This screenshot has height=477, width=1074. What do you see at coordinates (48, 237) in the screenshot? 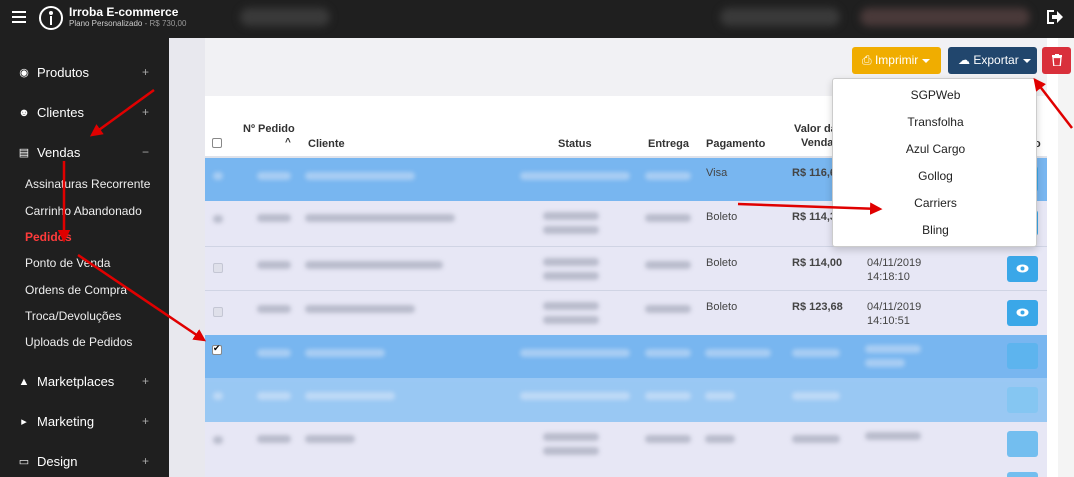
I see `sidebar-subitem-pedidos: Pedidos` at bounding box center [48, 237].